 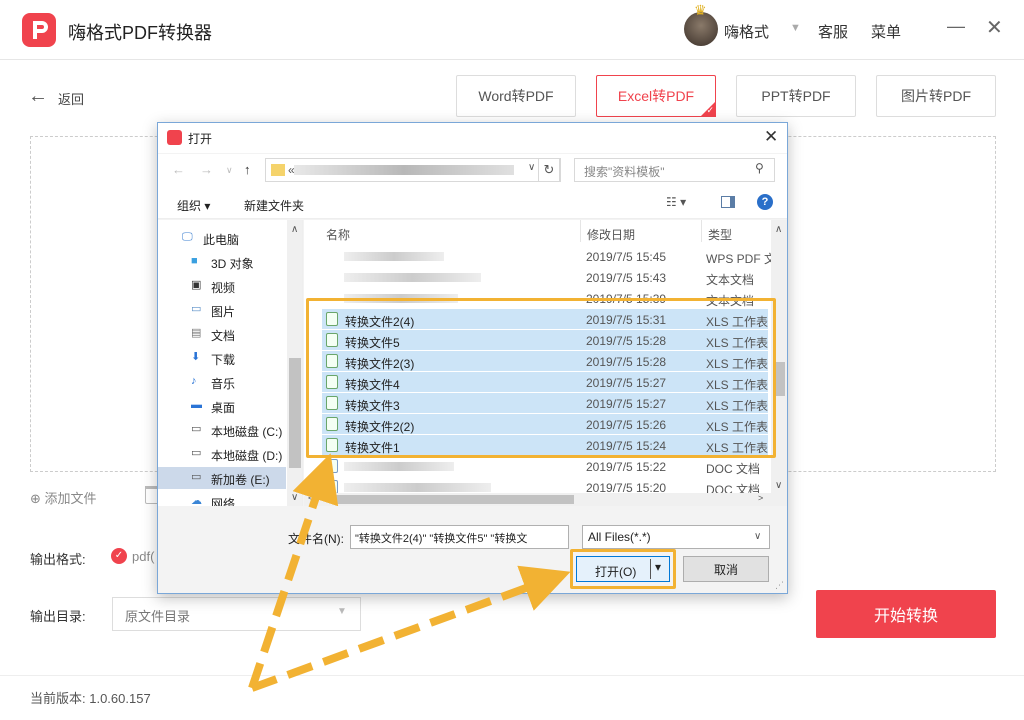 I want to click on arrow-to-open, so click(x=410, y=628).